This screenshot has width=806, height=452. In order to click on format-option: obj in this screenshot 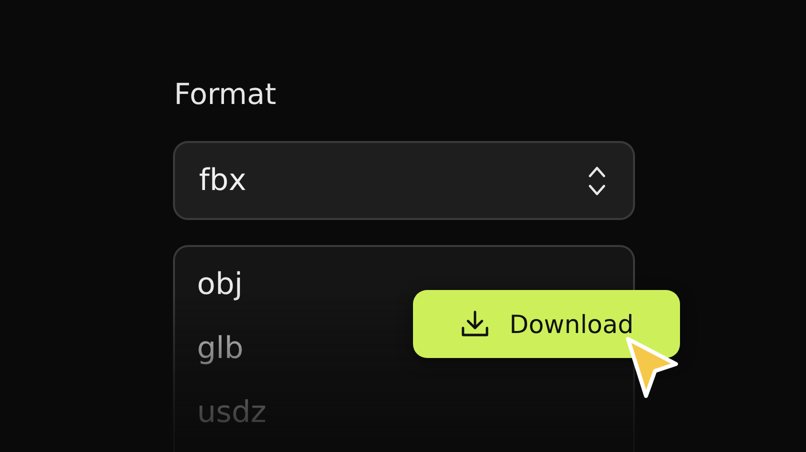, I will do `click(220, 285)`.